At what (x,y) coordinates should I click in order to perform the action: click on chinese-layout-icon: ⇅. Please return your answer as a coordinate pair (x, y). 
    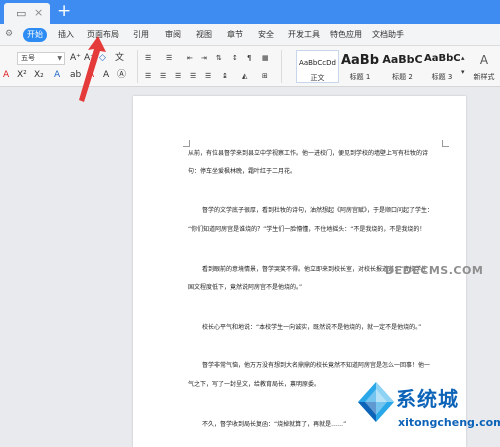
    Looking at the image, I should click on (219, 58).